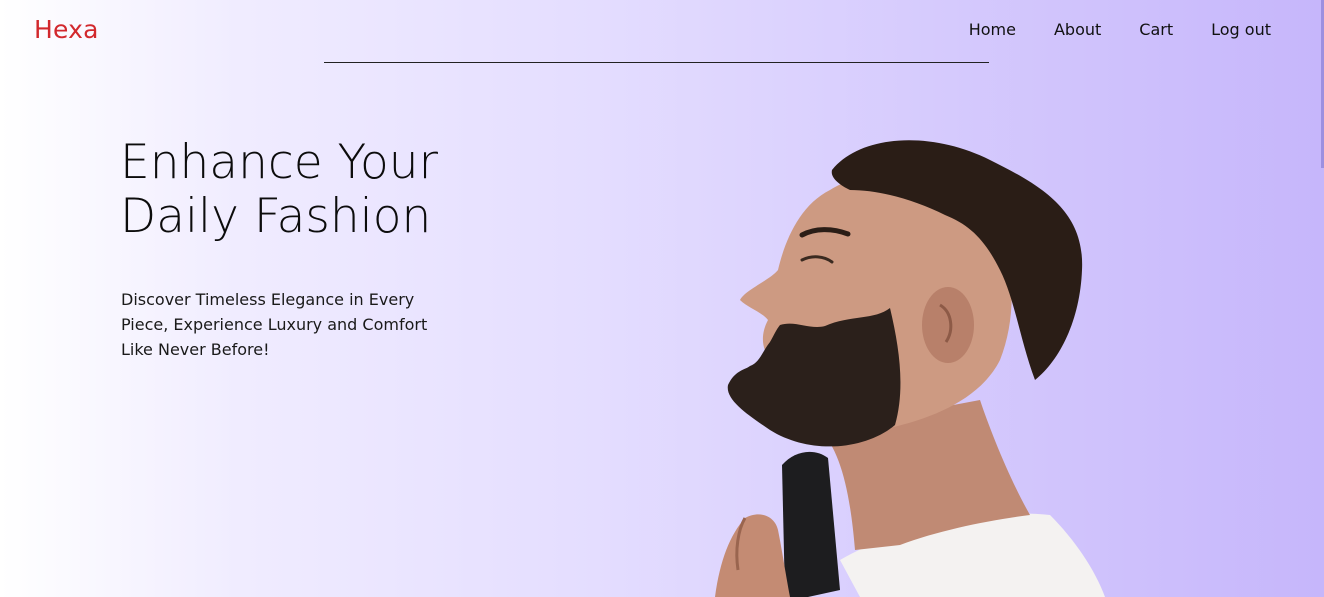 The image size is (1324, 597). What do you see at coordinates (811, 524) in the screenshot?
I see `trimmer-shape` at bounding box center [811, 524].